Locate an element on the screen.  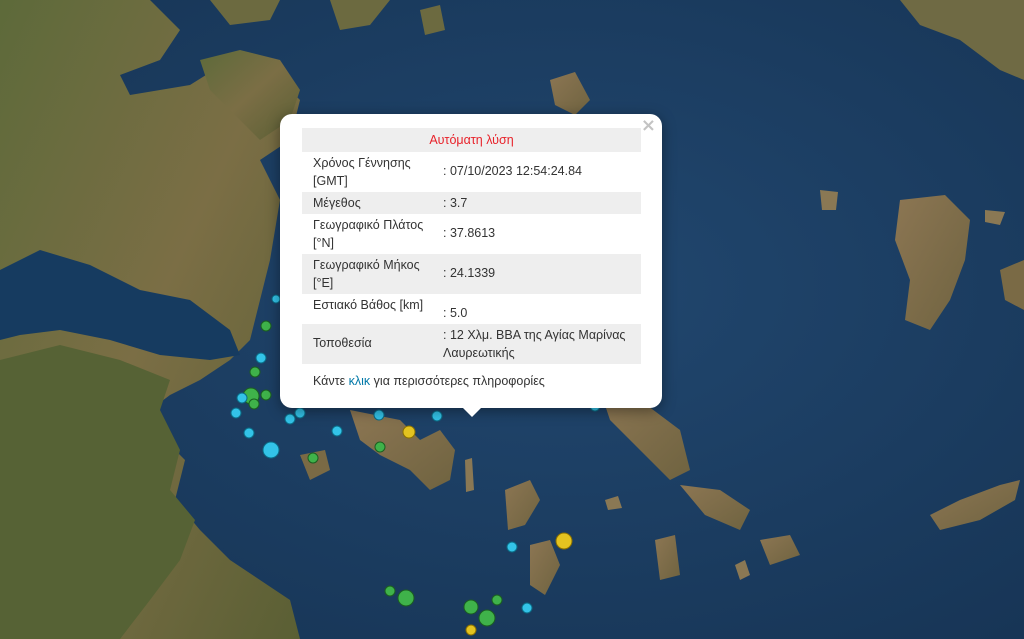
more-info-text: Κάντε κλικ για περισσότερες πληροφορίες is located at coordinates (429, 381).